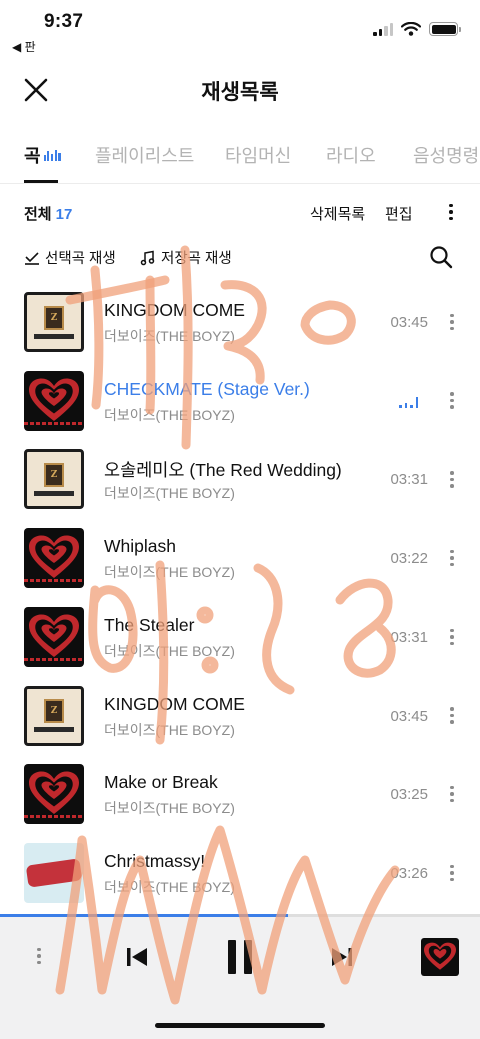  What do you see at coordinates (240, 212) in the screenshot?
I see `list-toolbar: 전체 17 삭제목록 편집` at bounding box center [240, 212].